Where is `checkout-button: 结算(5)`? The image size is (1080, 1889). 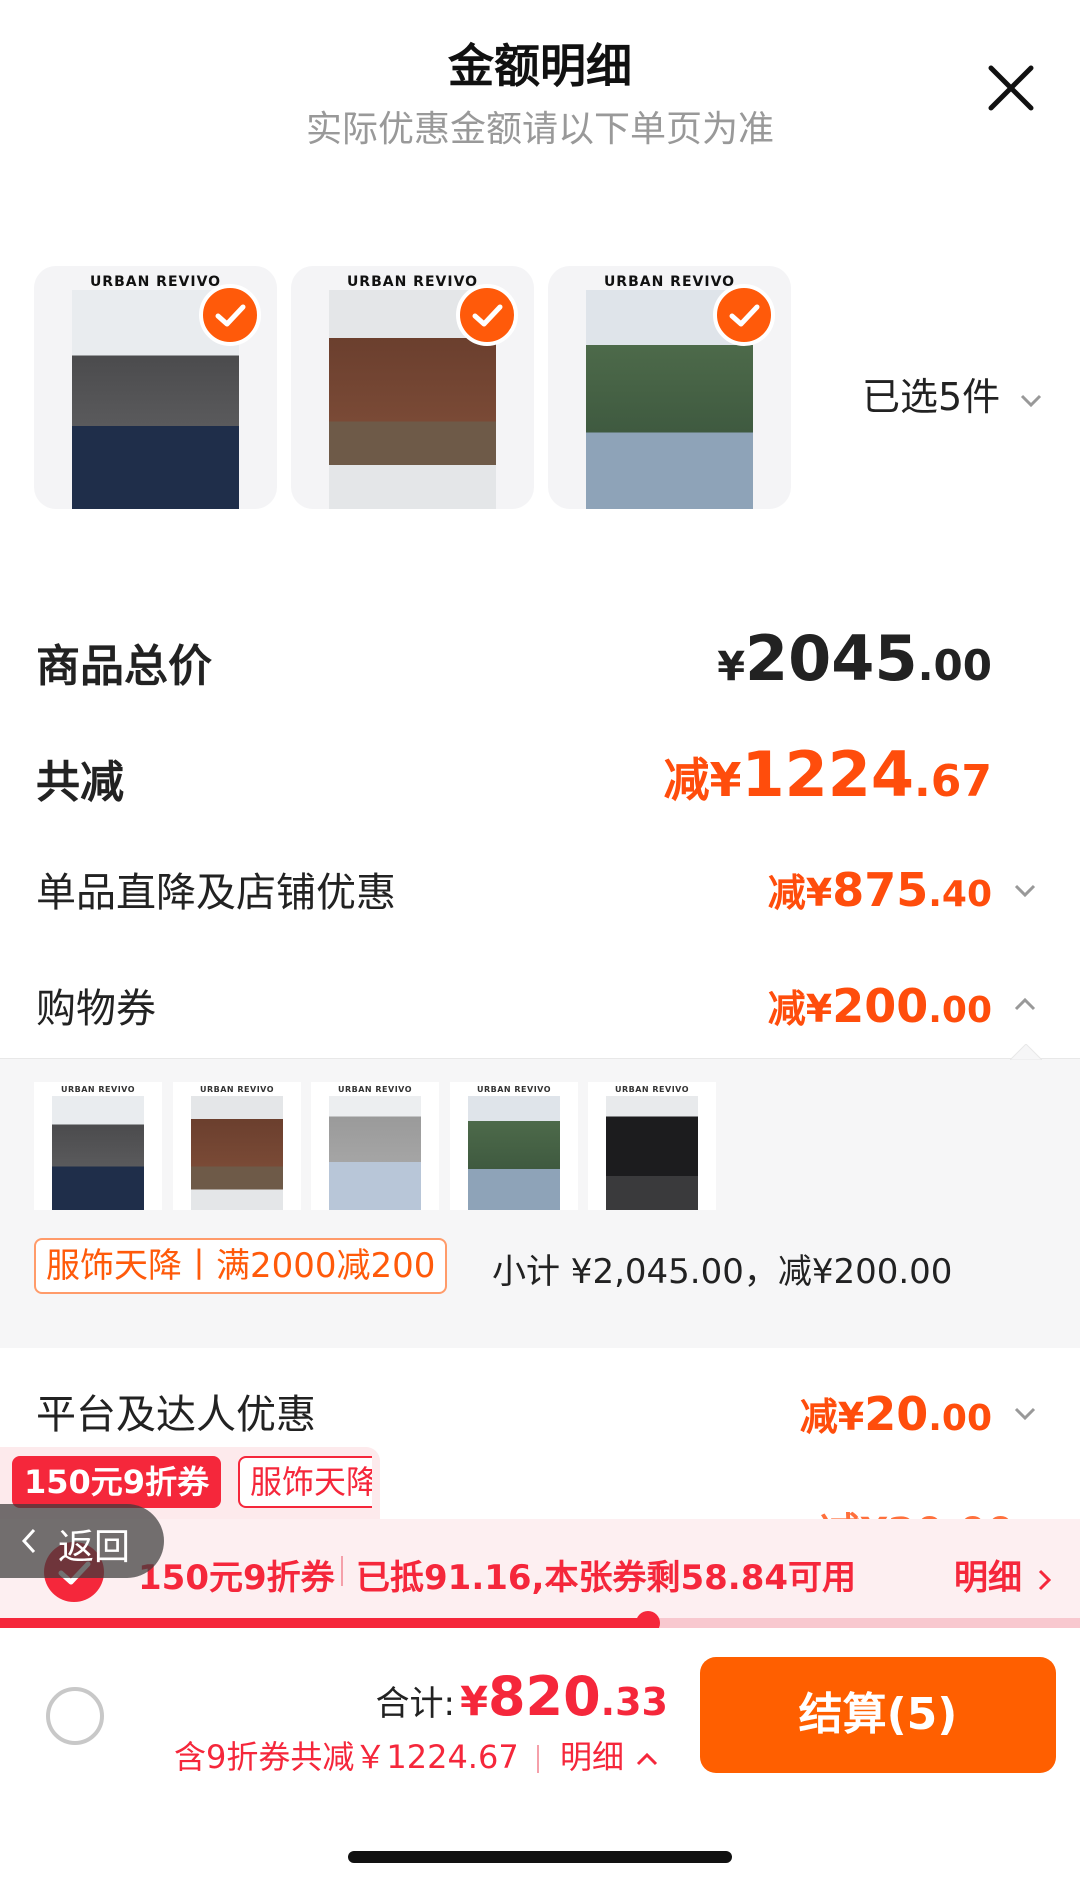 checkout-button: 结算(5) is located at coordinates (878, 1715).